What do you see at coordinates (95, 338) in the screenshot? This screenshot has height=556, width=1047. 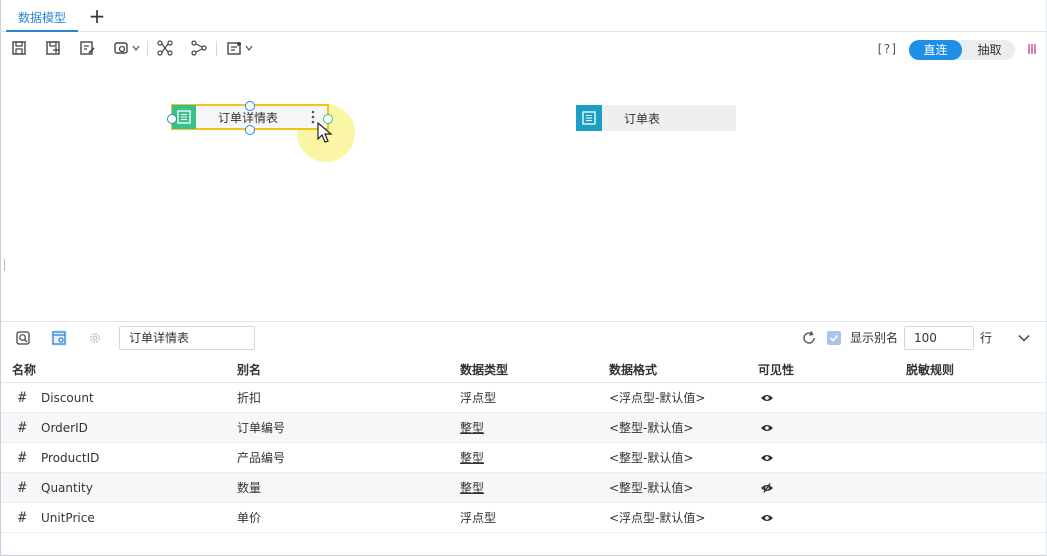 I see `gear-icon` at bounding box center [95, 338].